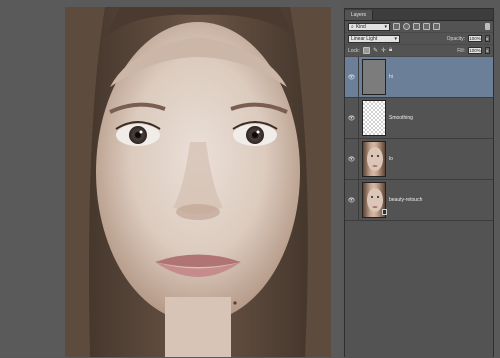  Describe the element at coordinates (390, 50) in the screenshot. I see `lock-icon: 🔒︎` at that location.